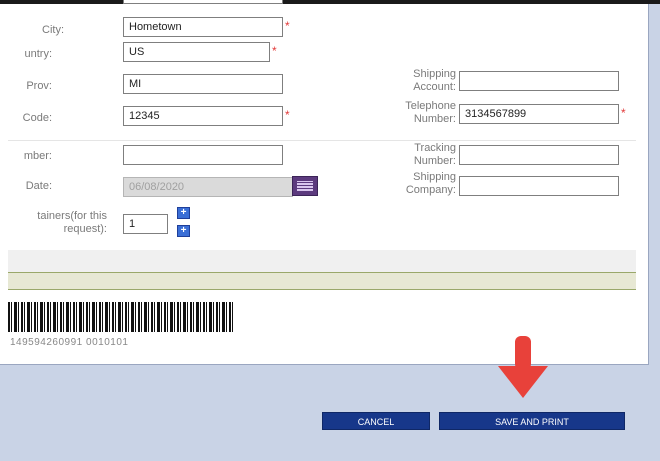 The width and height of the screenshot is (660, 461). What do you see at coordinates (322, 281) in the screenshot?
I see `section-header-bar` at bounding box center [322, 281].